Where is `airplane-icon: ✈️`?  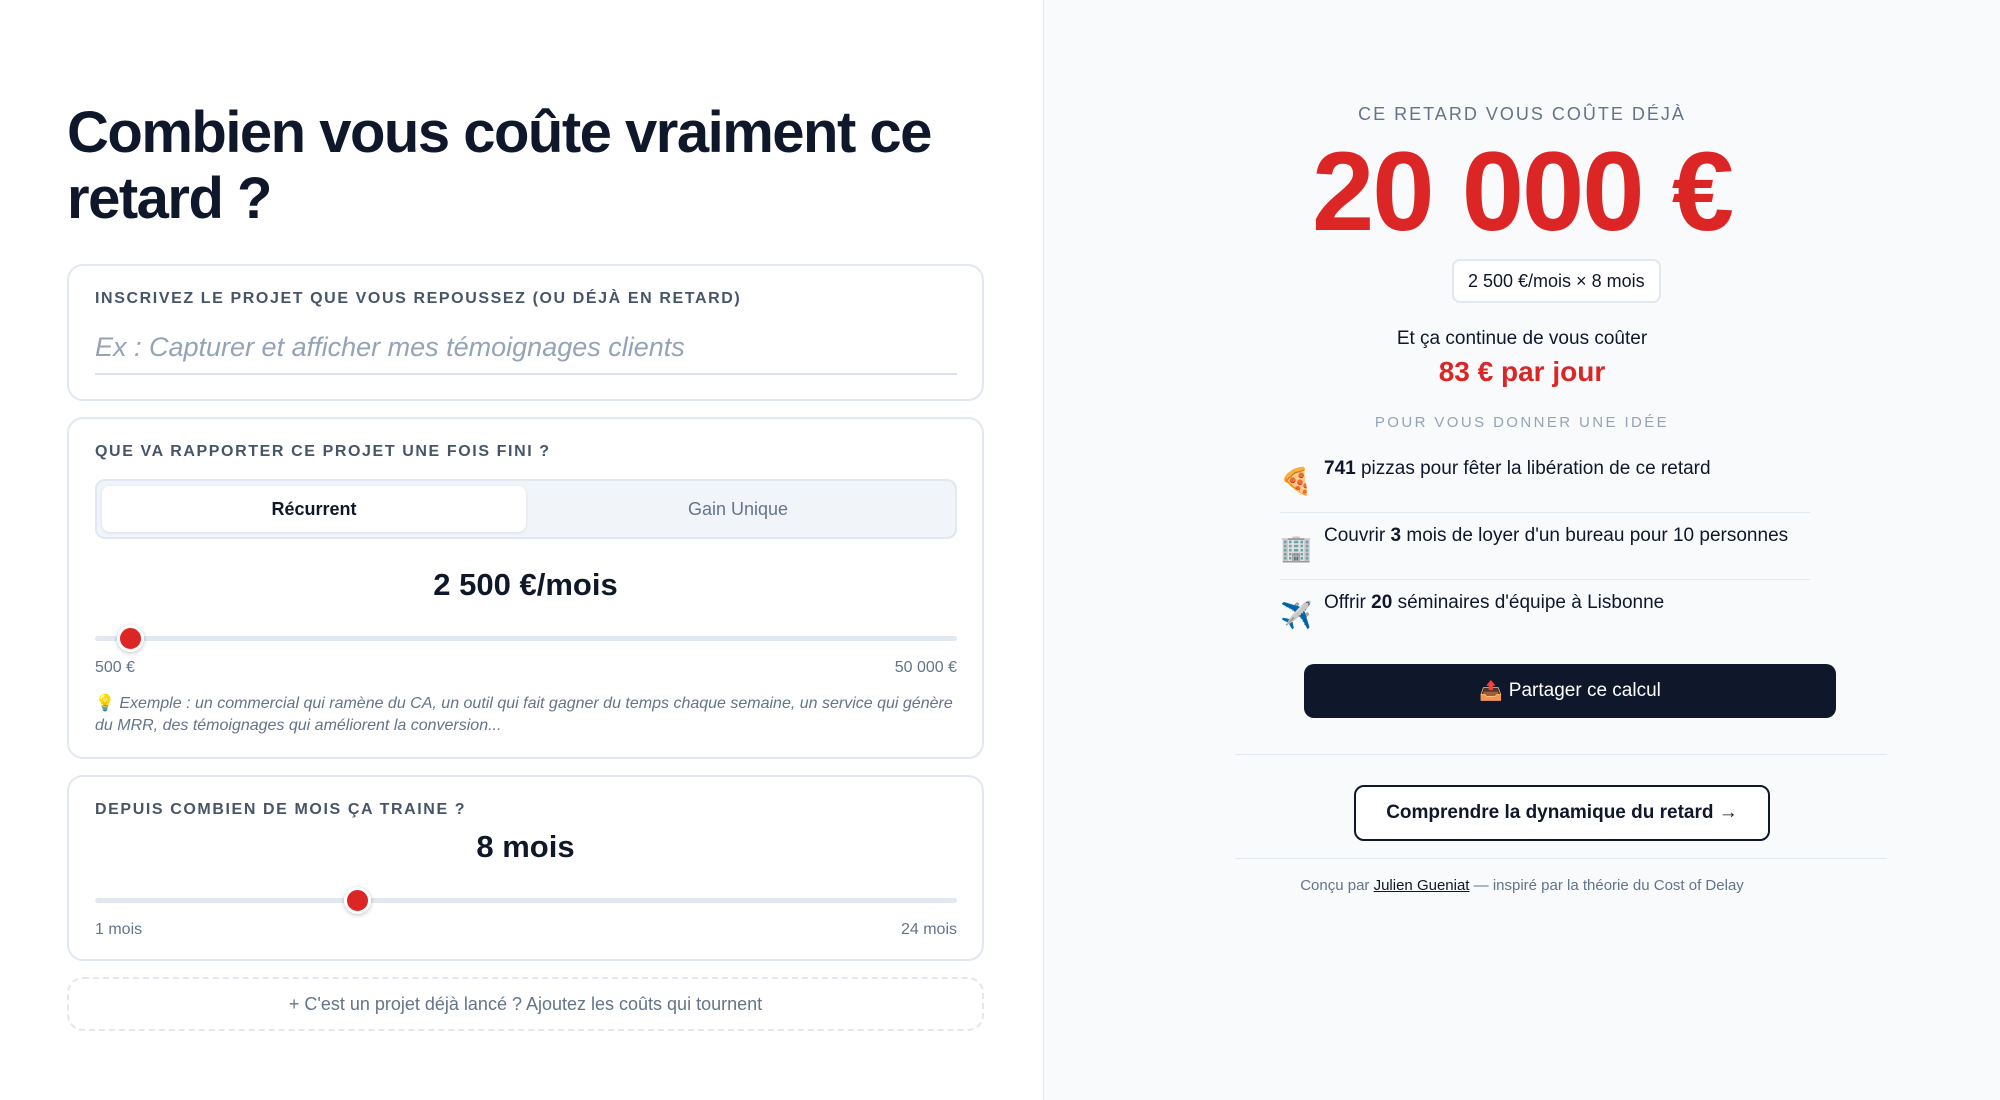 airplane-icon: ✈️ is located at coordinates (1296, 615).